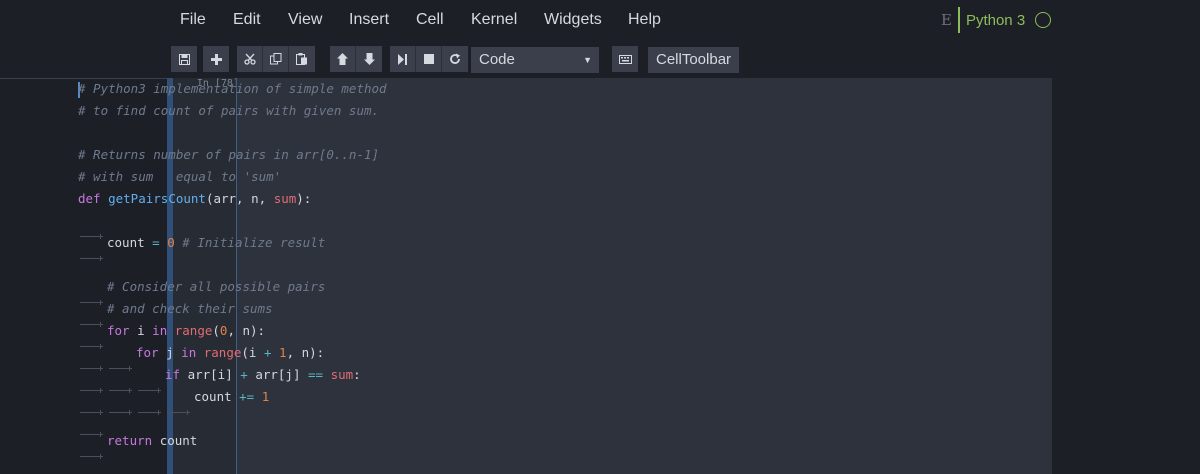 This screenshot has width=1200, height=474. I want to click on code-line: # Returns number of pairs in arr[0..n-1], so click(232, 155).